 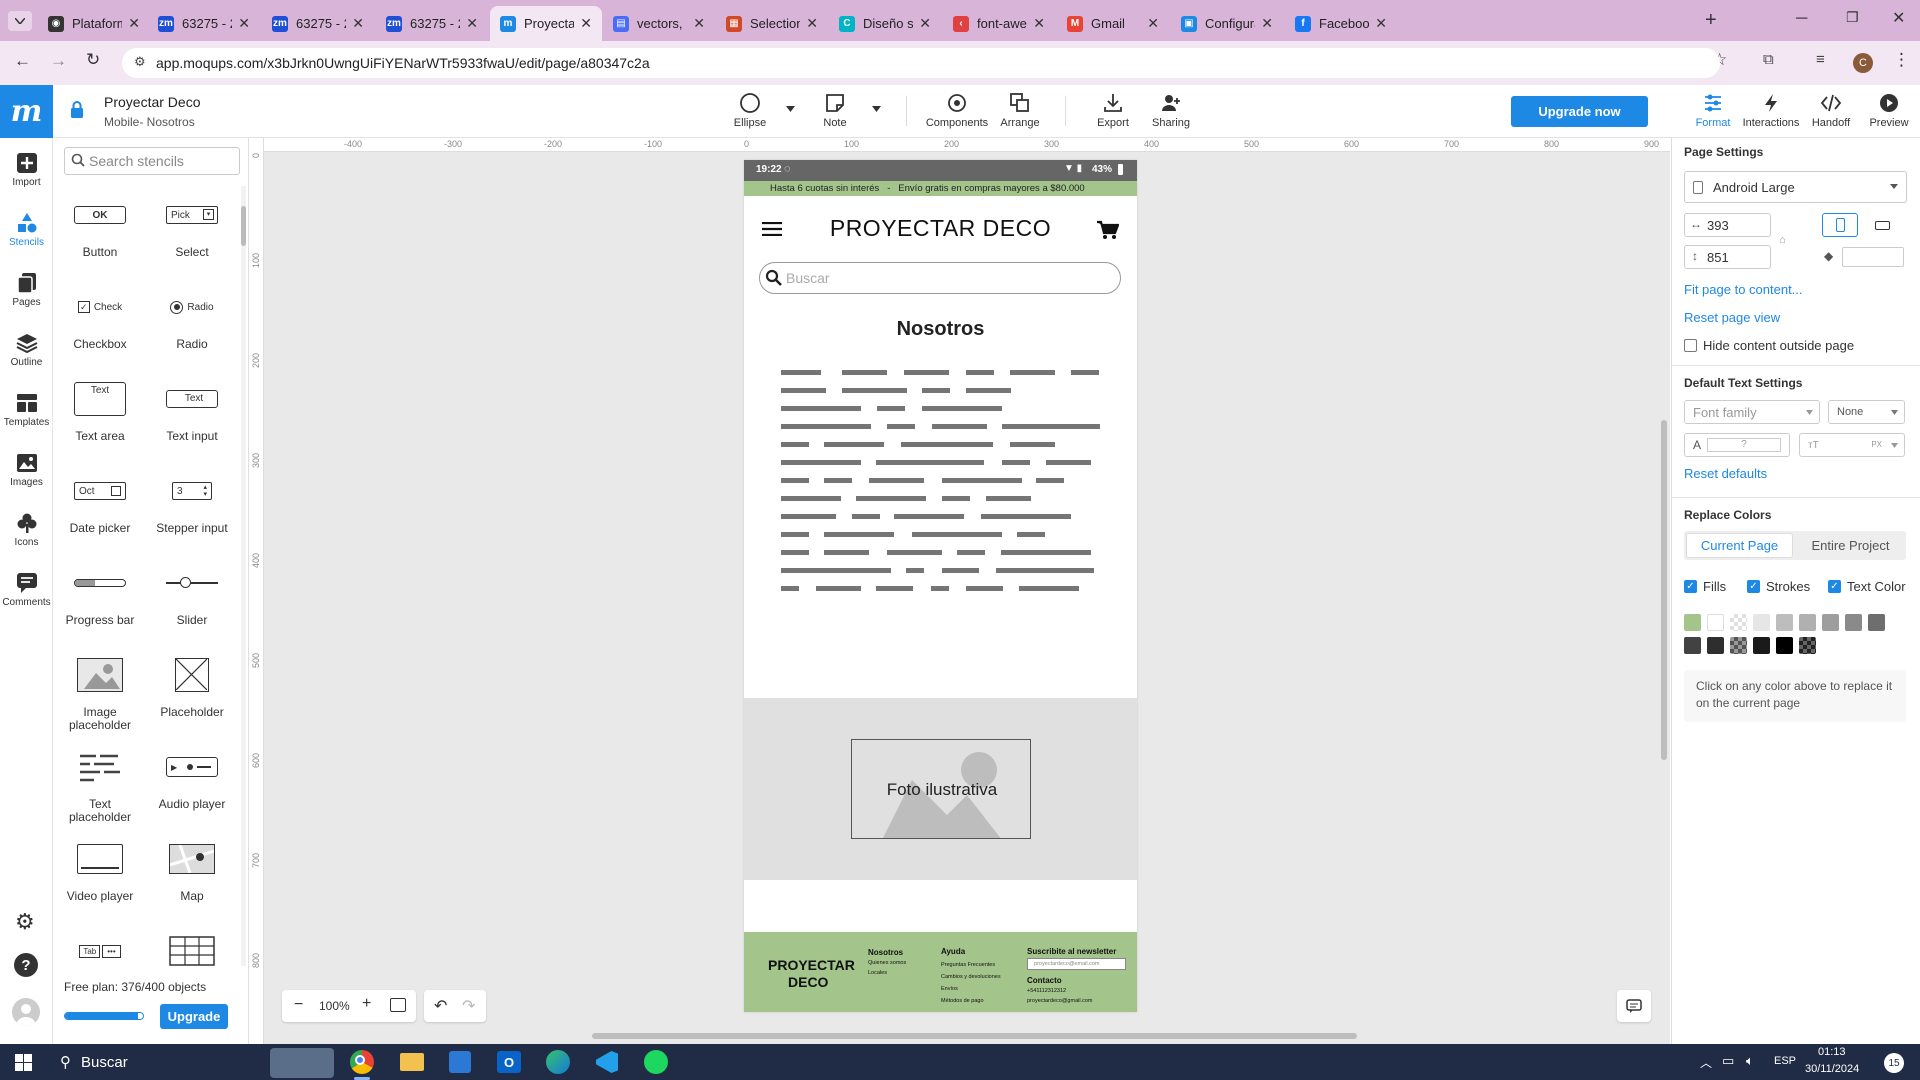 I want to click on browser-tab: zm 63275 - 27/1 ✕, so click(x=318, y=23).